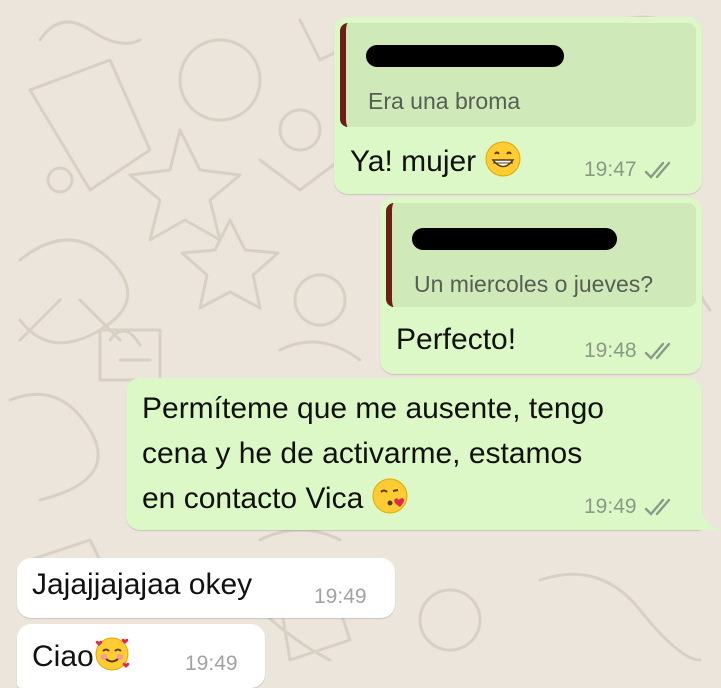 The image size is (721, 688). I want to click on incoming-message-bubble: Ciao 19:49, so click(141, 656).